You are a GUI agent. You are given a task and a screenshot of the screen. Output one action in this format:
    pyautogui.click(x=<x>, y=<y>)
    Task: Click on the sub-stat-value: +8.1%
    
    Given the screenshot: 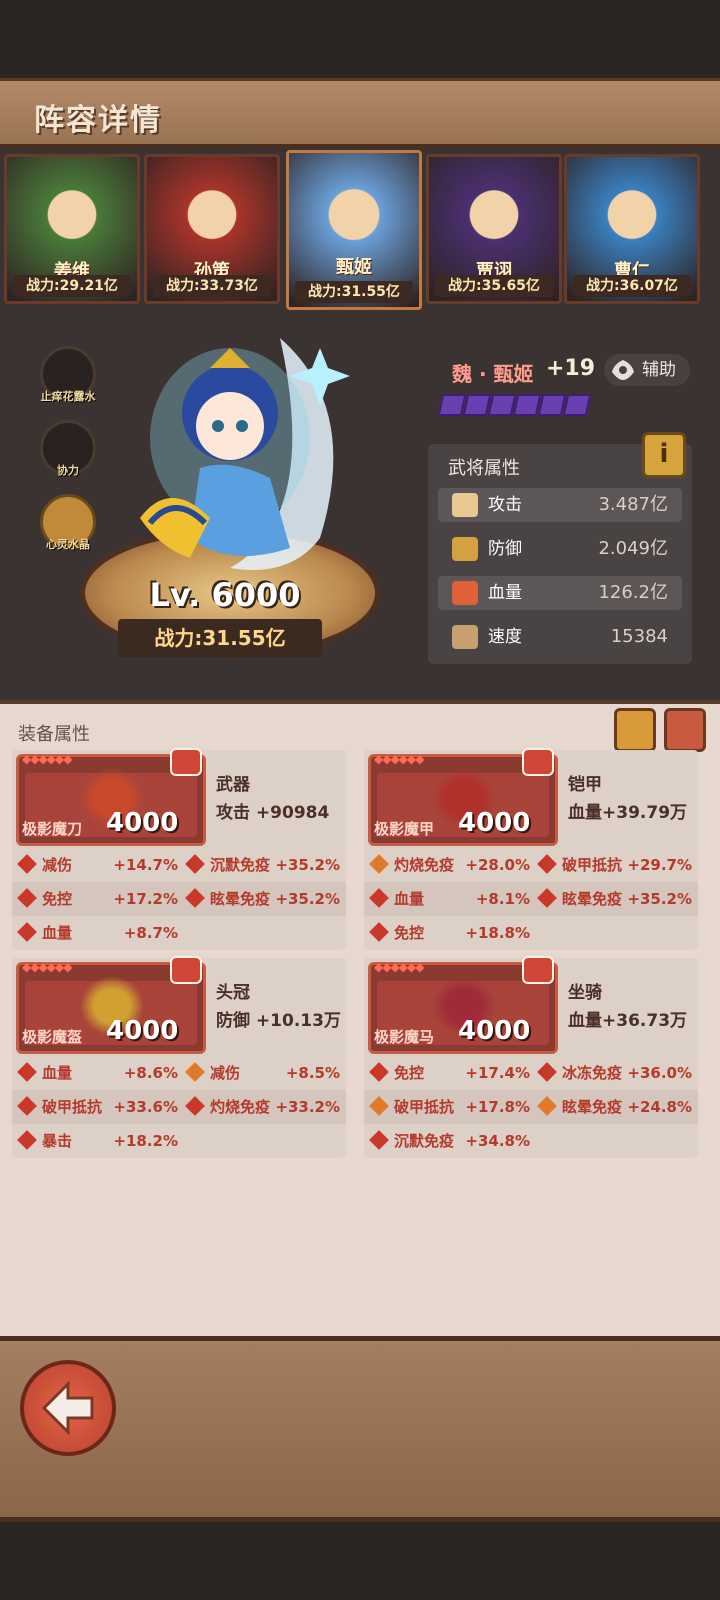 What is the action you would take?
    pyautogui.click(x=502, y=899)
    